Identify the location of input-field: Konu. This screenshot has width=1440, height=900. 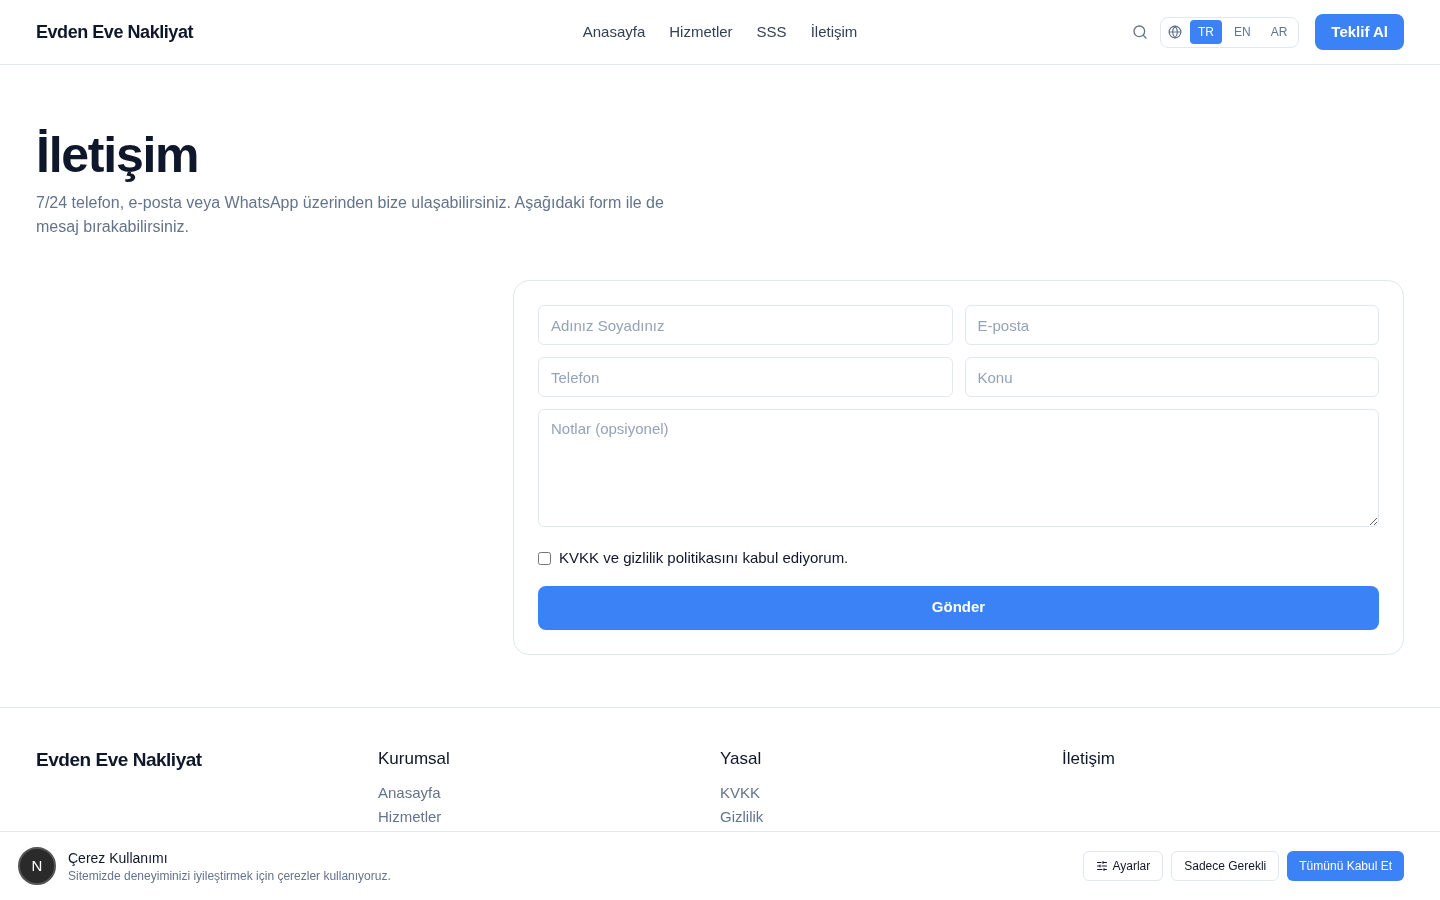
(1171, 377).